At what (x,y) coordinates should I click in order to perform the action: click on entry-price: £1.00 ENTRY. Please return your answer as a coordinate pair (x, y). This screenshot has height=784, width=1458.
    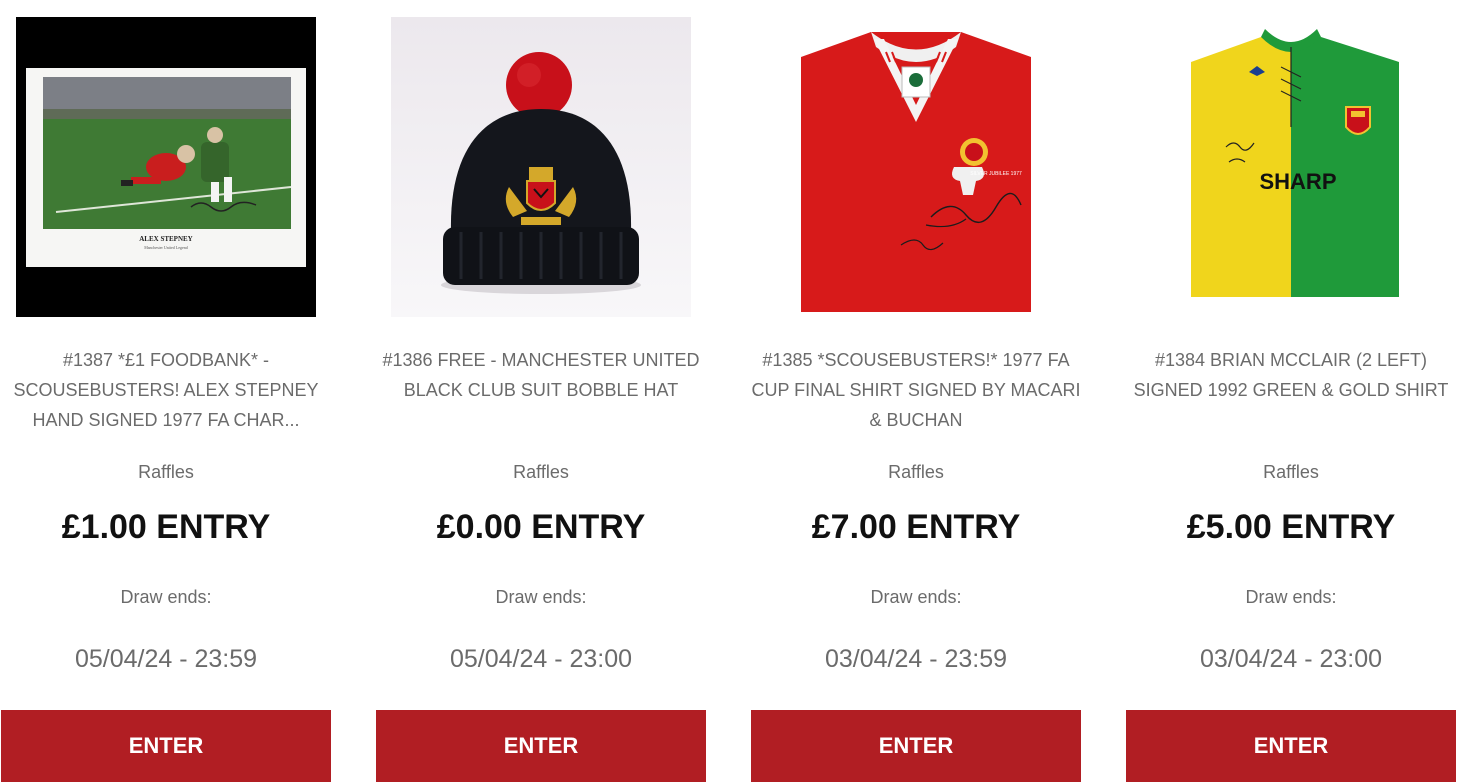
    Looking at the image, I should click on (166, 527).